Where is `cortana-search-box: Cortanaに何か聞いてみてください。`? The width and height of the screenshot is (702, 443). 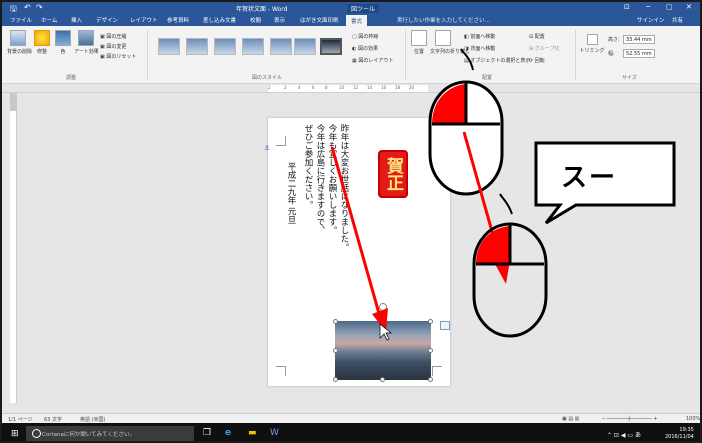 cortana-search-box: Cortanaに何か聞いてみてください。 is located at coordinates (110, 433).